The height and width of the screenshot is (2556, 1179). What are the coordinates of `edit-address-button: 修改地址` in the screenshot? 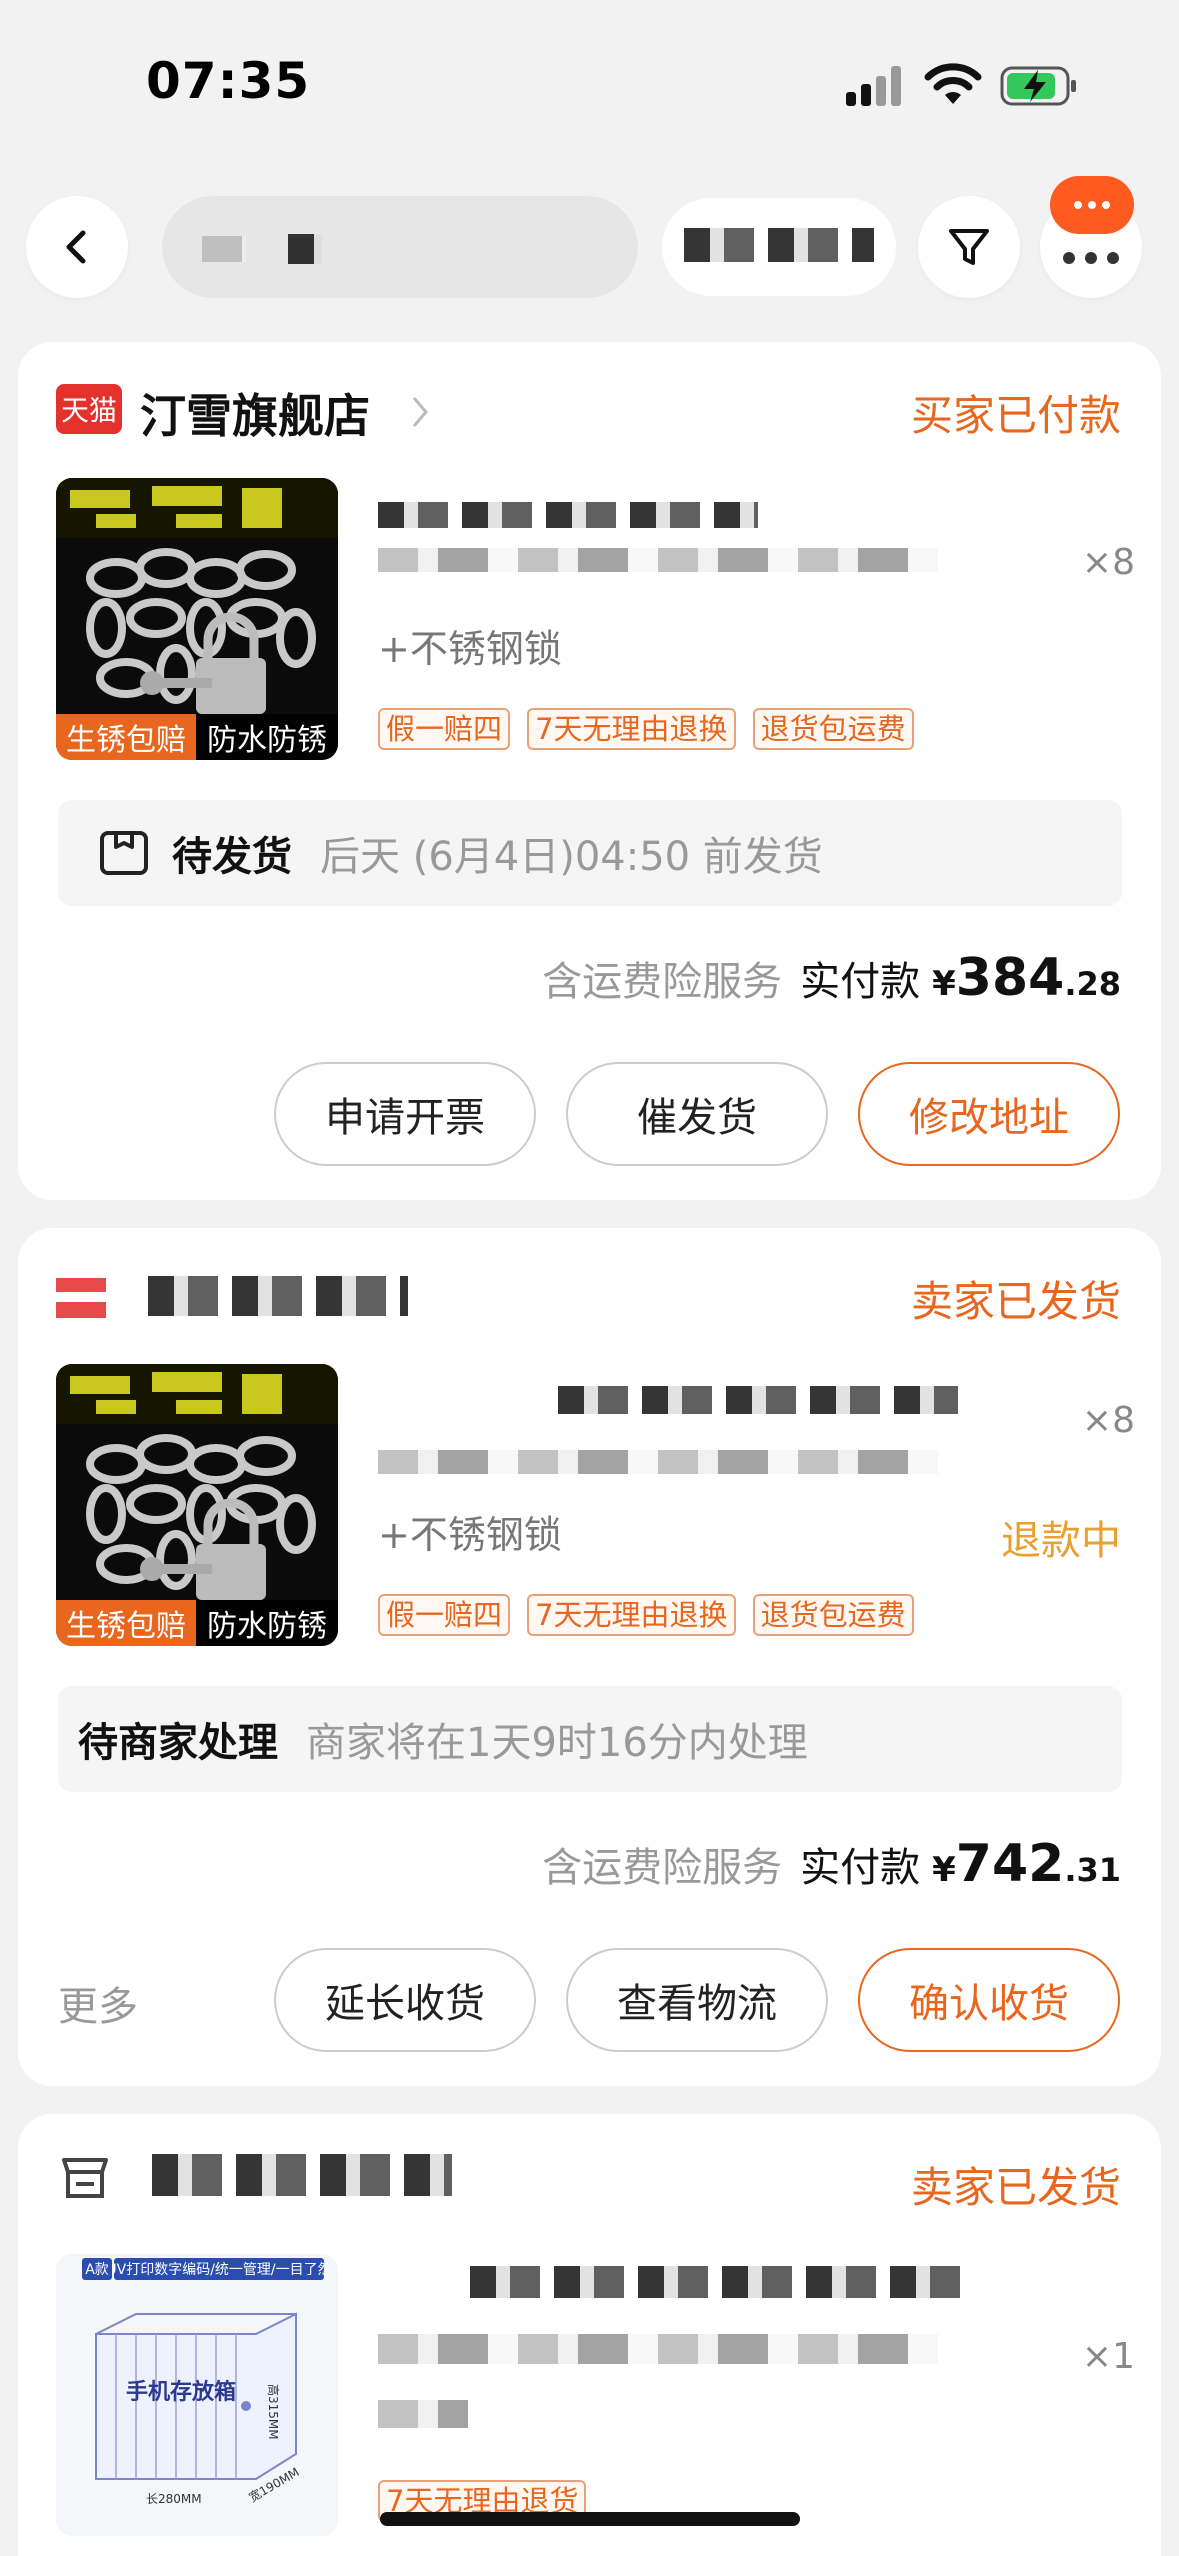 It's located at (989, 1114).